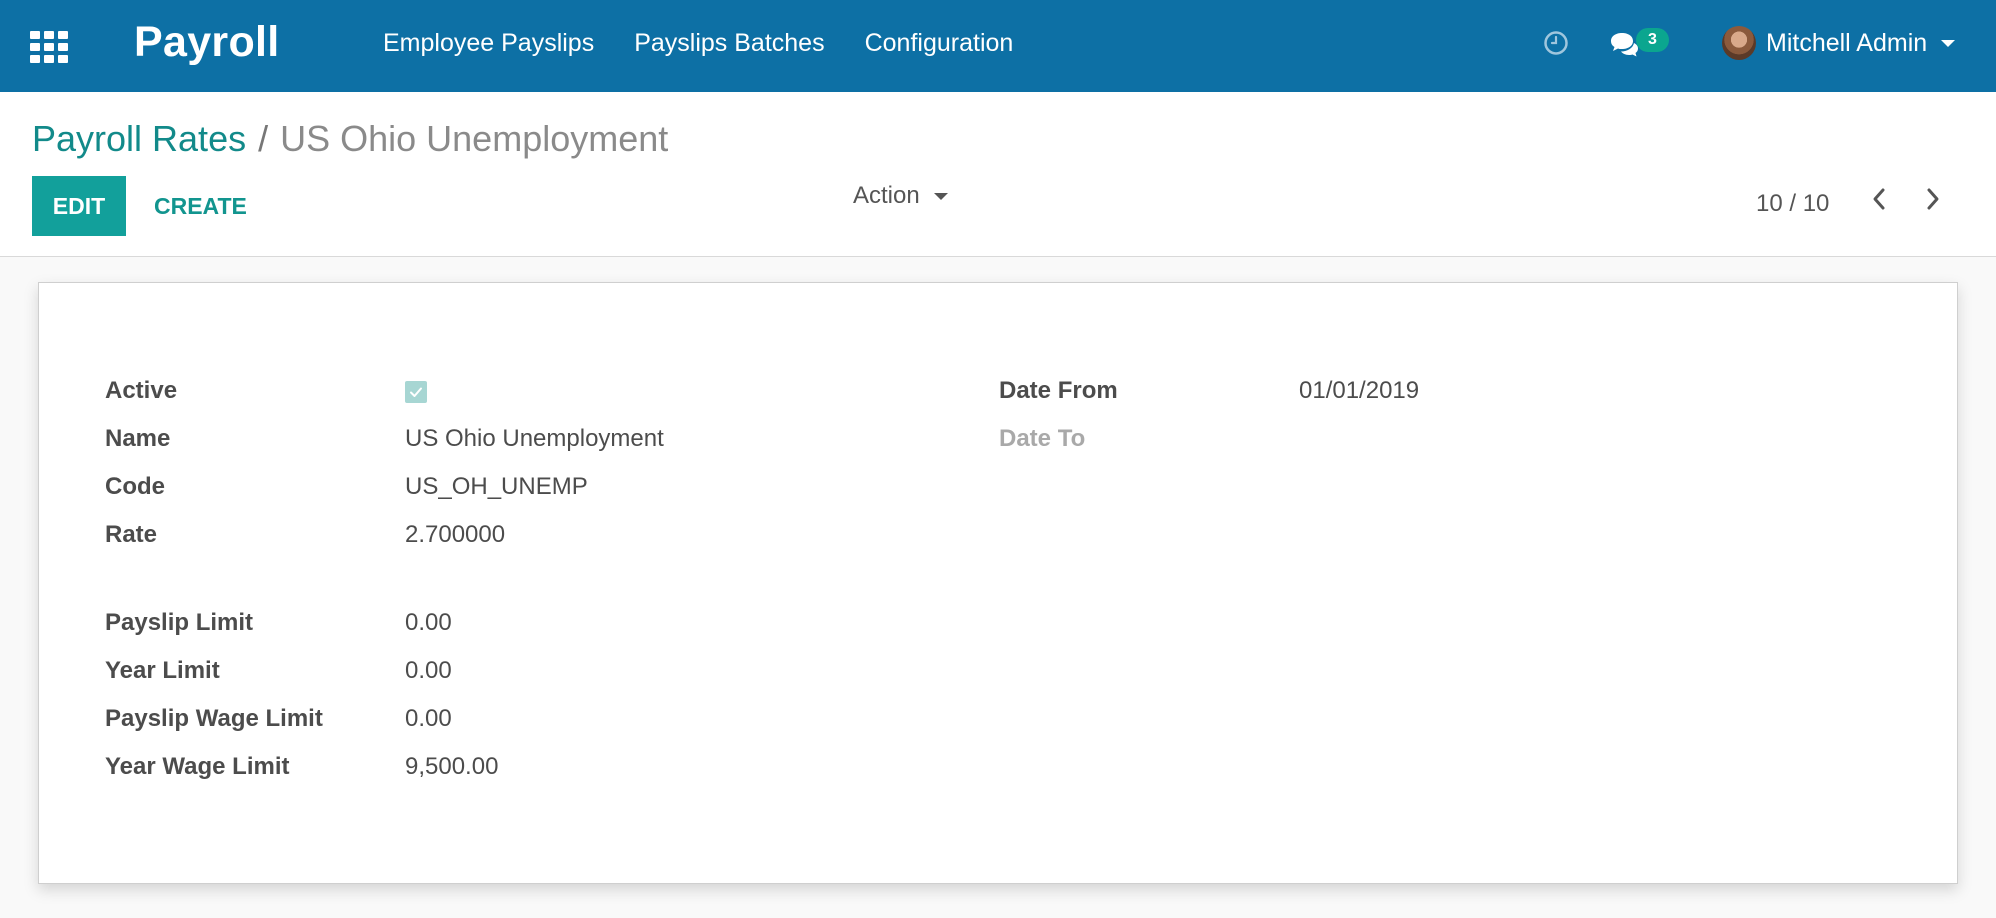 The height and width of the screenshot is (918, 1996). I want to click on menu-employee-payslips: Employee Payslips, so click(488, 43).